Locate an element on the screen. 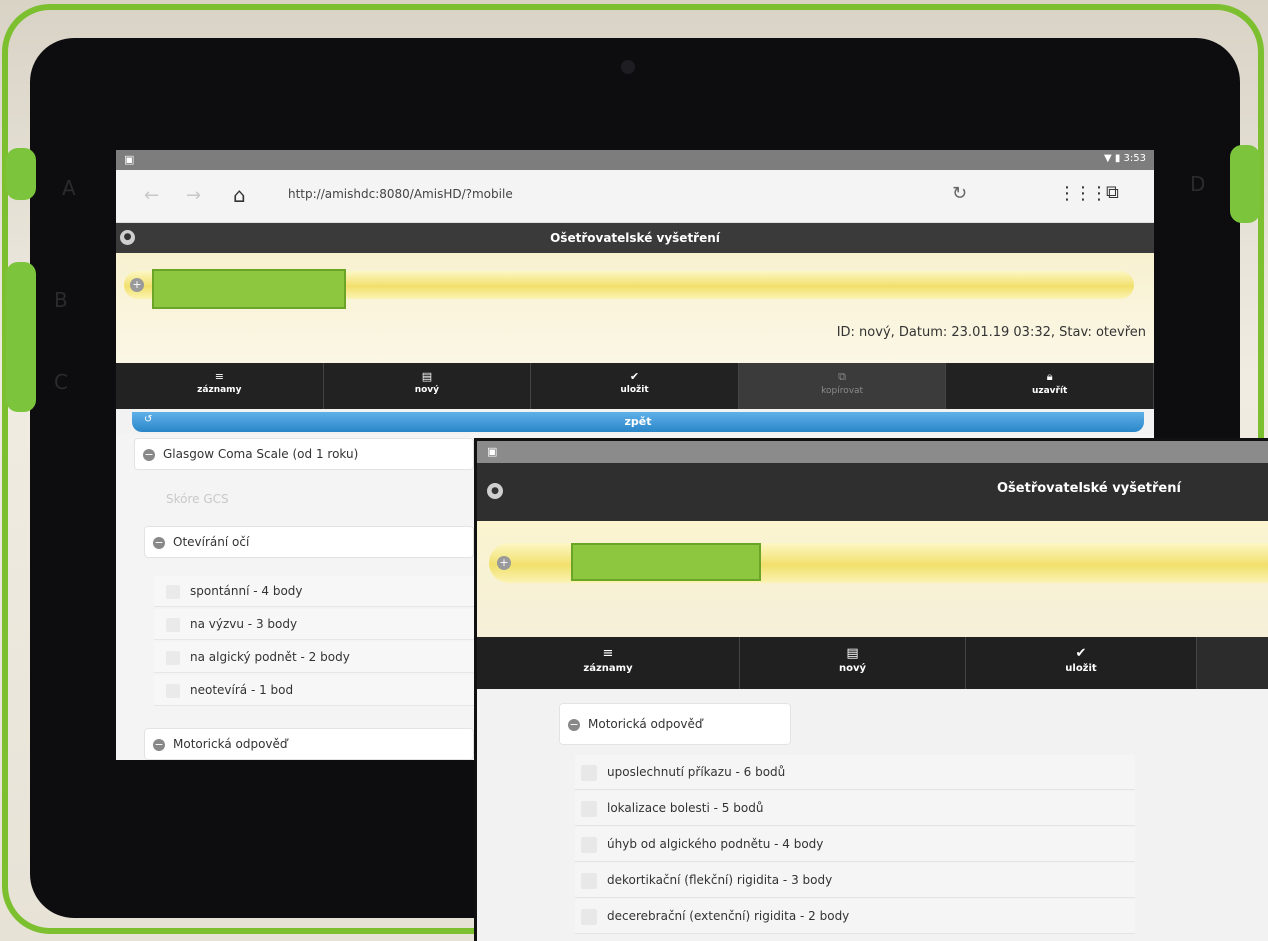 The image size is (1268, 941). record-toolbar: ≡ záznamy ▤ nový ✔ uložit is located at coordinates (872, 663).